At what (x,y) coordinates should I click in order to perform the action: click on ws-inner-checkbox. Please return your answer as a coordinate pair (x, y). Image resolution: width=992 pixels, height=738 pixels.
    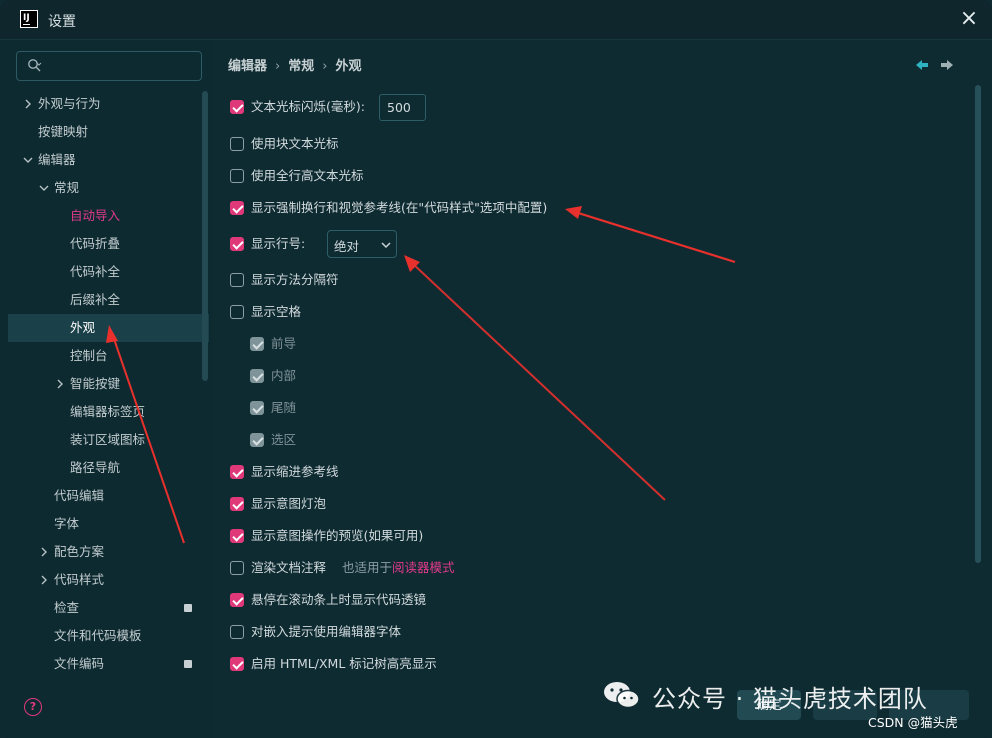
    Looking at the image, I should click on (257, 376).